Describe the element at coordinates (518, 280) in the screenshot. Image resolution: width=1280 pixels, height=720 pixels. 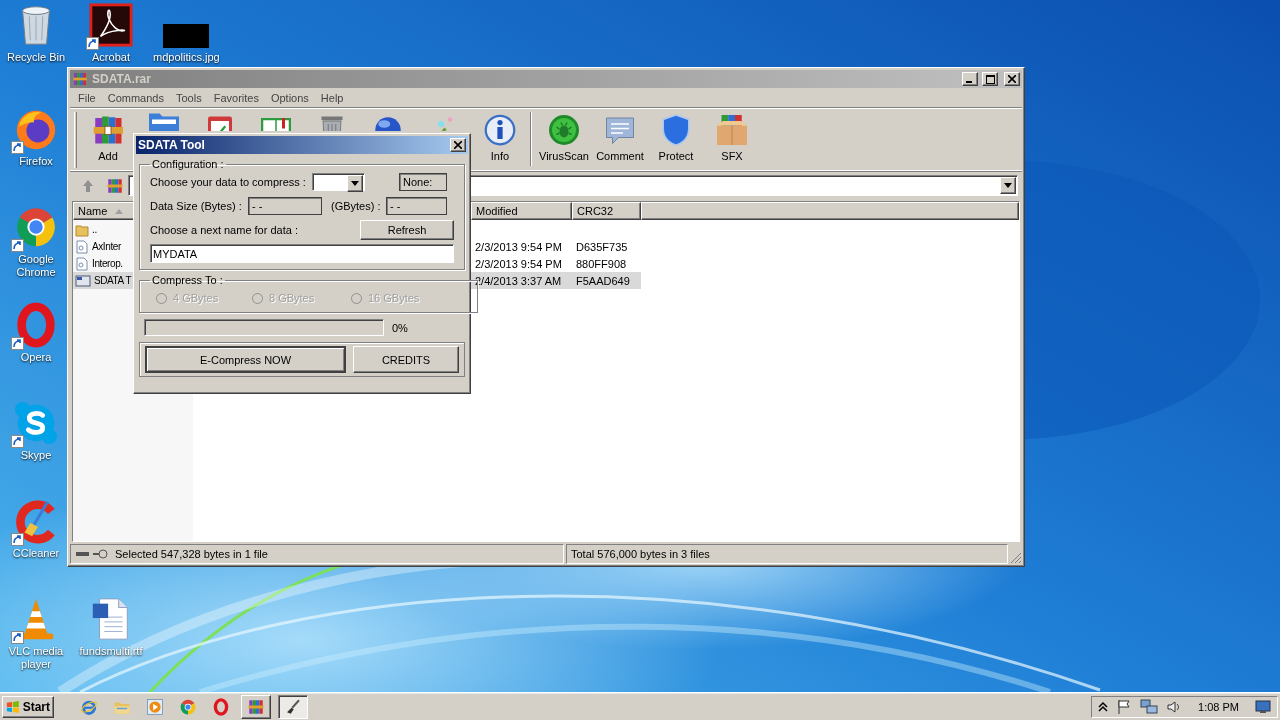
I see `modified-cell-text: 2/4/2013 3:37 AM` at that location.